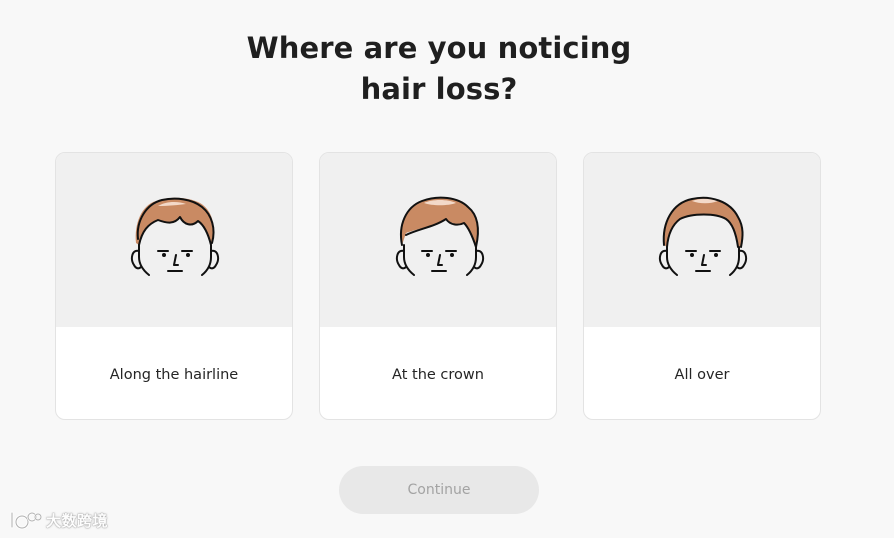 The image size is (894, 538). I want to click on option-card-hairline: Along the hairline, so click(174, 286).